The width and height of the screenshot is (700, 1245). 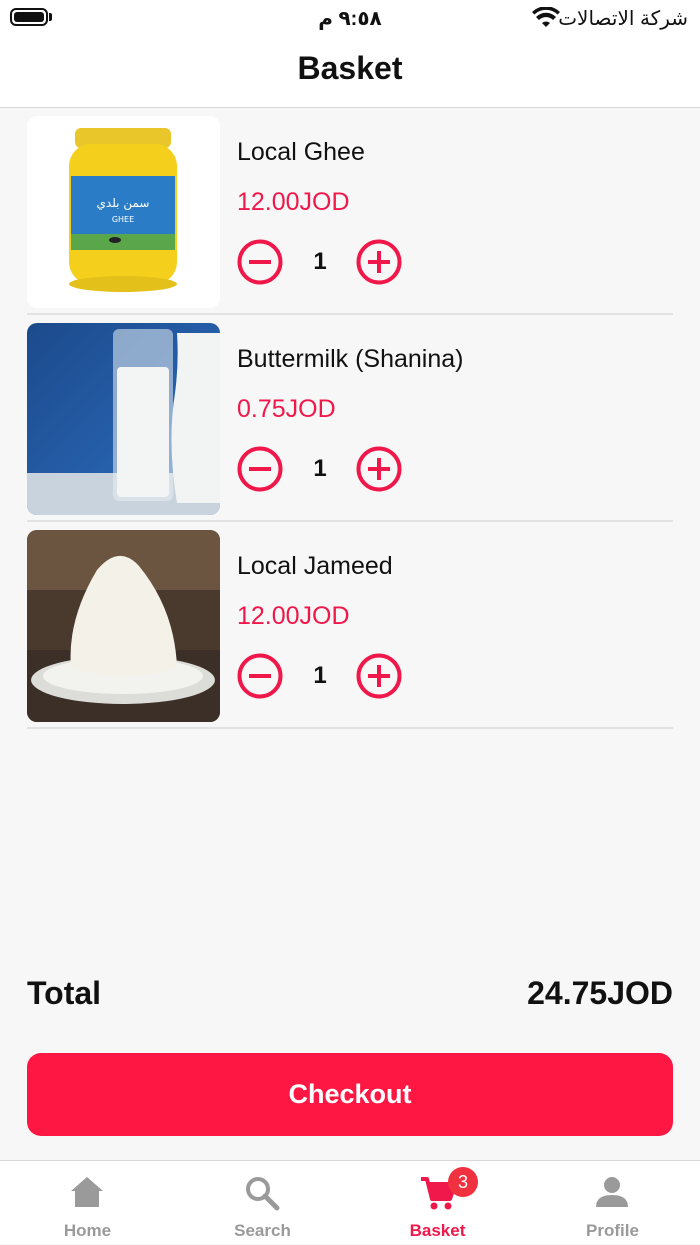 I want to click on item-name: Local Jameed, so click(x=315, y=566).